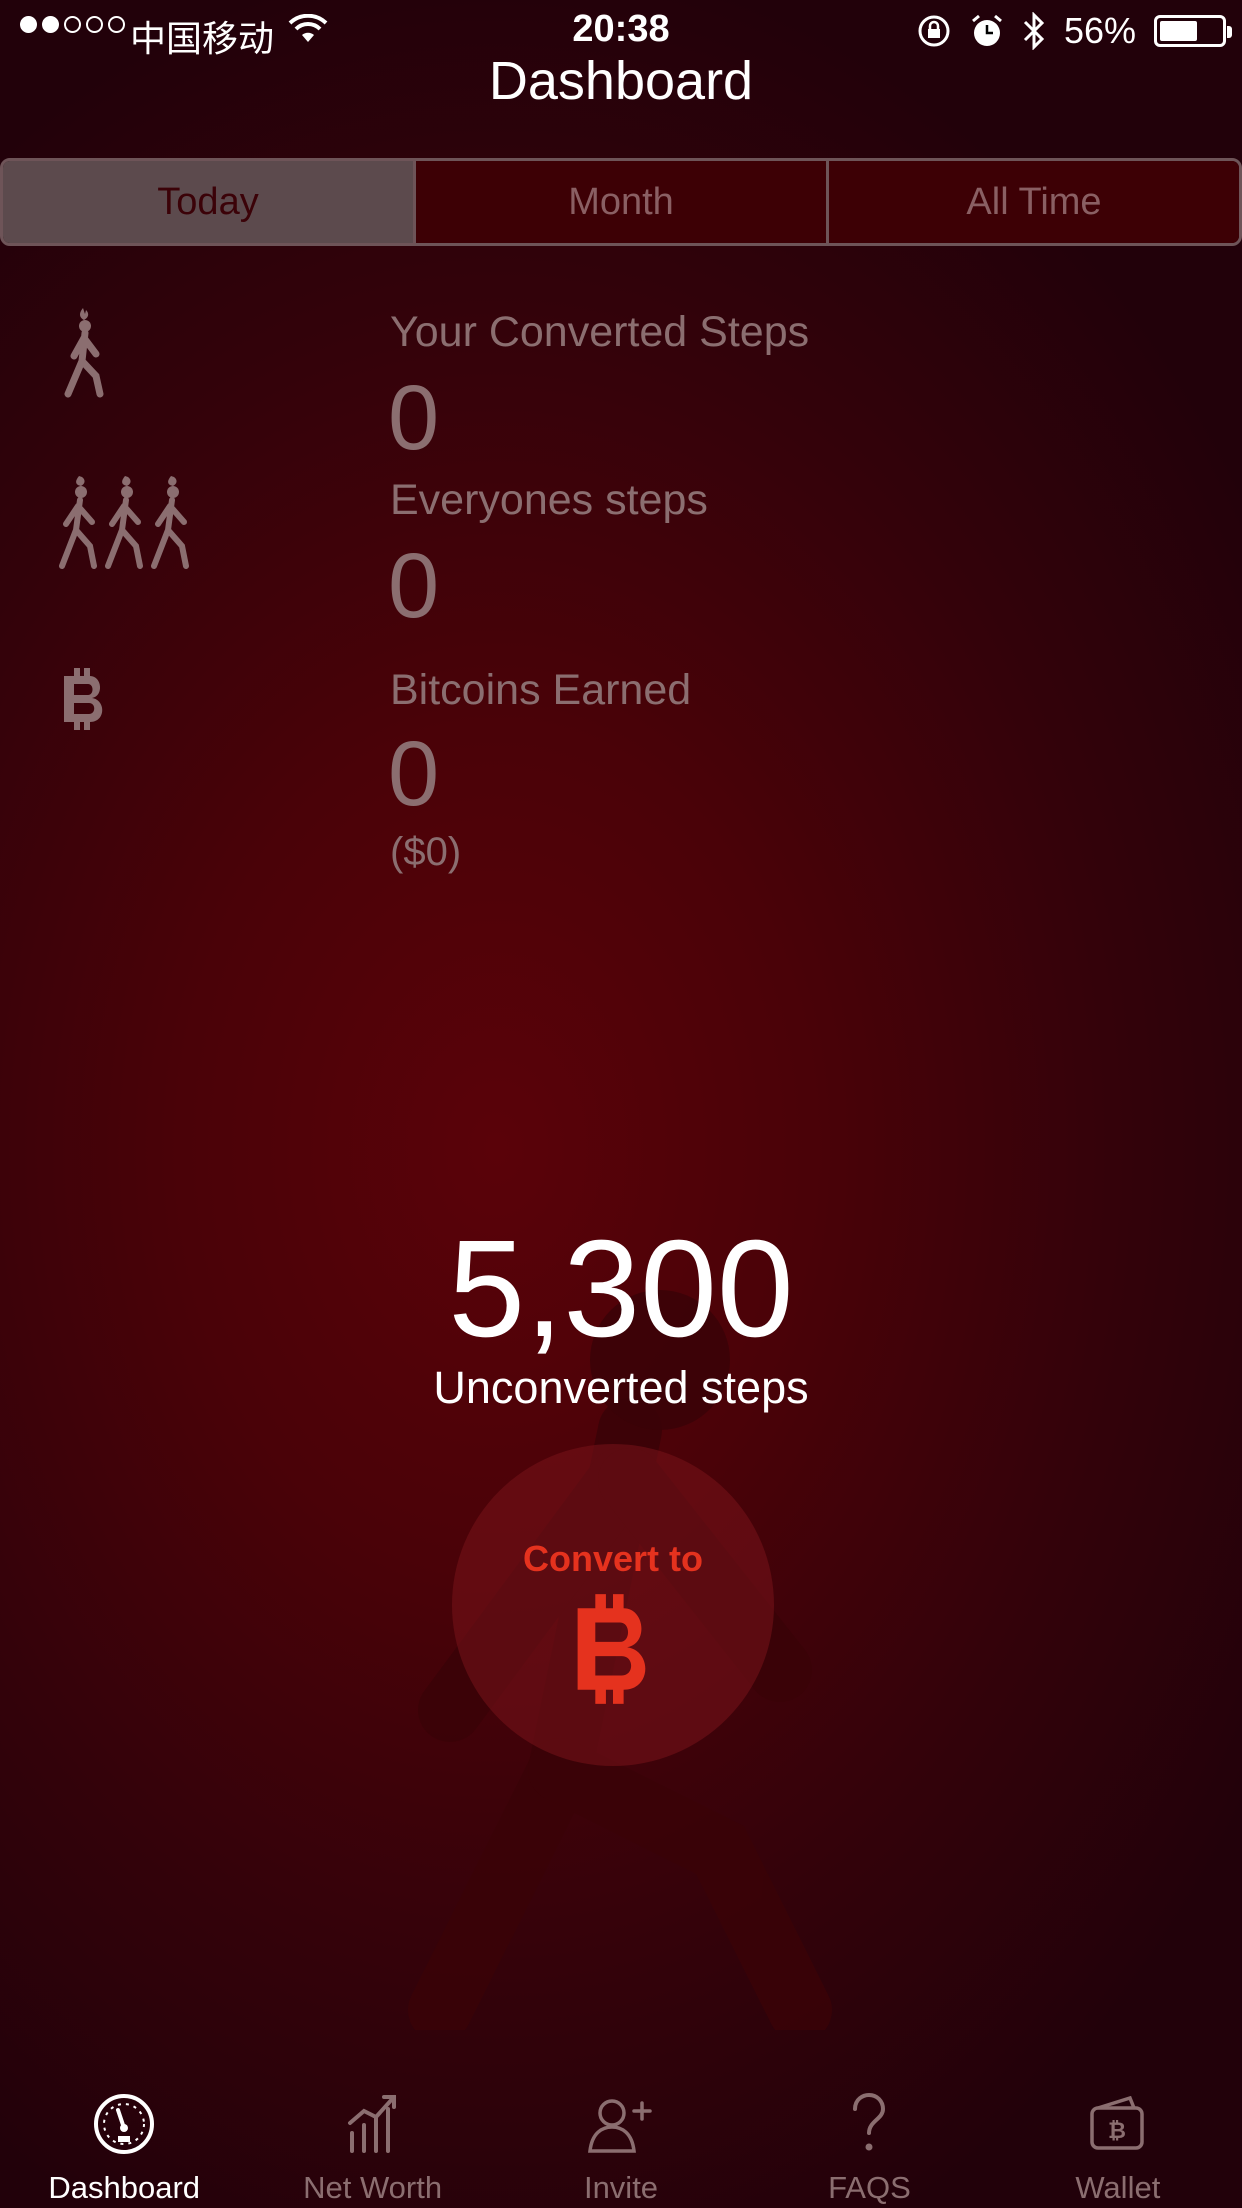  I want to click on convert-to-bitcoin-button: Convert to, so click(613, 1605).